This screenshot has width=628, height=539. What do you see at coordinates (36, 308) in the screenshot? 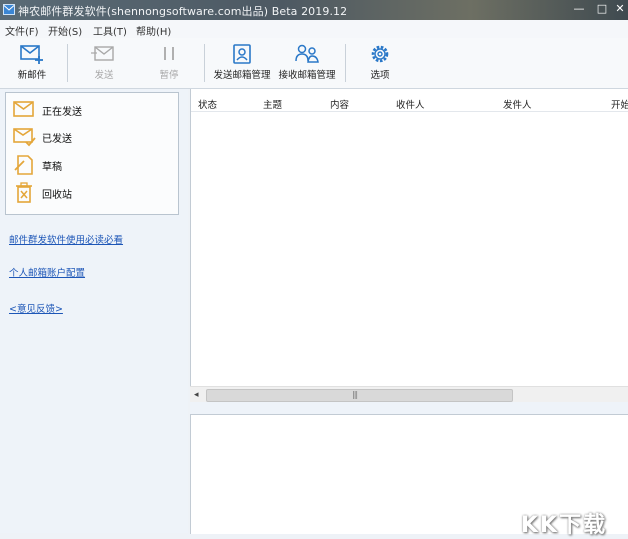
I see `feedback-link: <意见反馈>` at bounding box center [36, 308].